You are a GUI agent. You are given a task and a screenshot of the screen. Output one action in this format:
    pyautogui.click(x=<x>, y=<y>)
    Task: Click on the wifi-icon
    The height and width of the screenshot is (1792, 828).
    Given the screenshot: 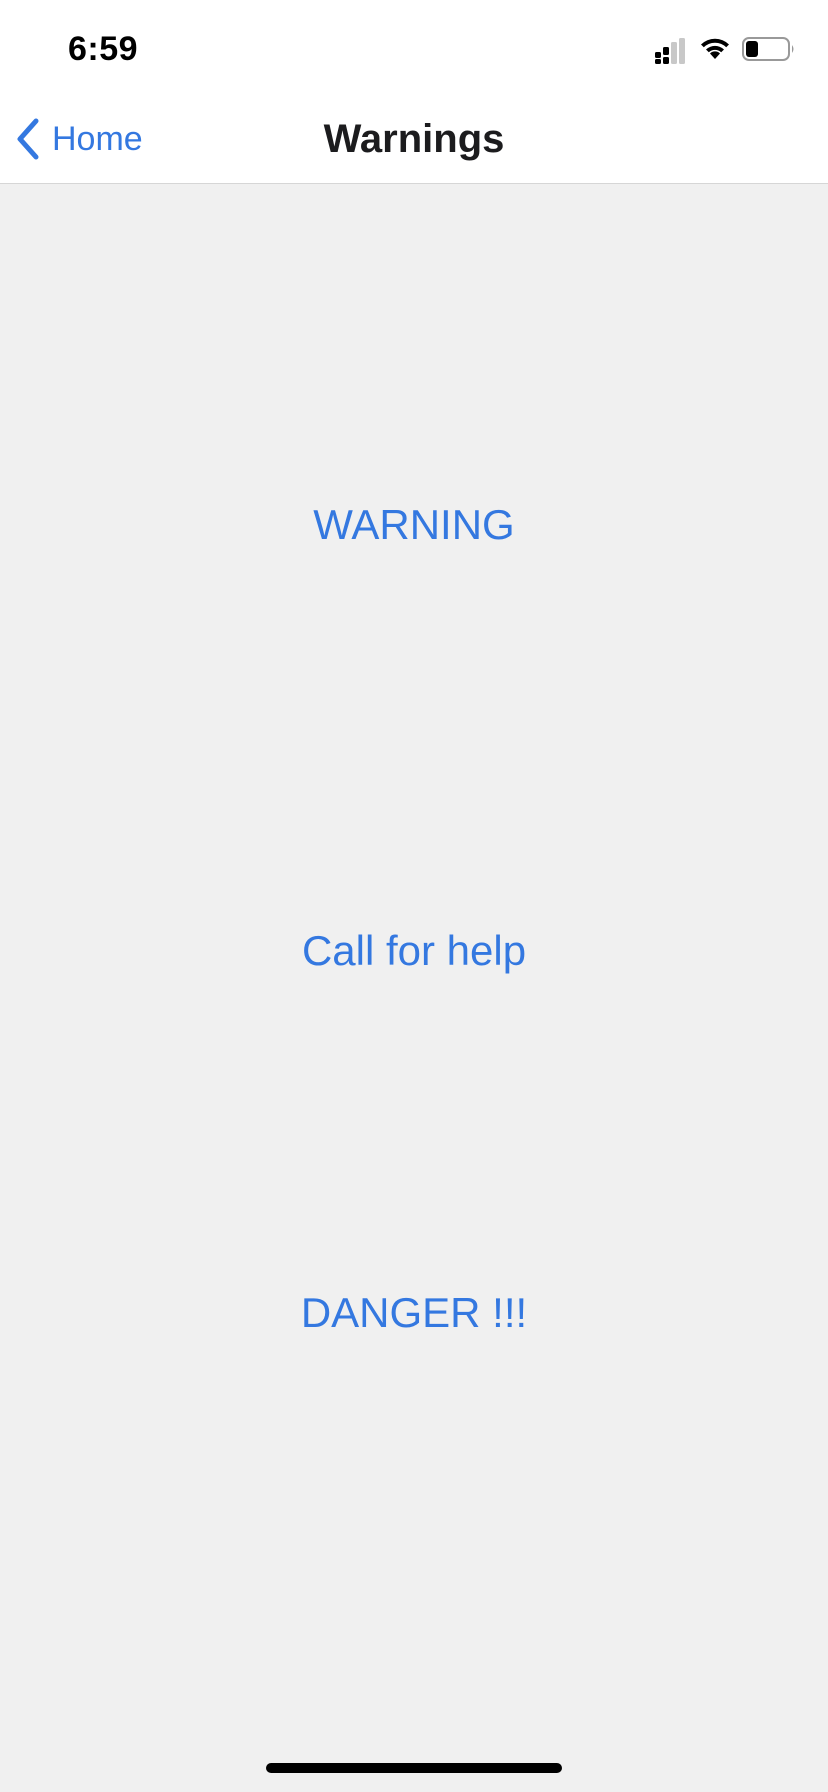 What is the action you would take?
    pyautogui.click(x=715, y=48)
    